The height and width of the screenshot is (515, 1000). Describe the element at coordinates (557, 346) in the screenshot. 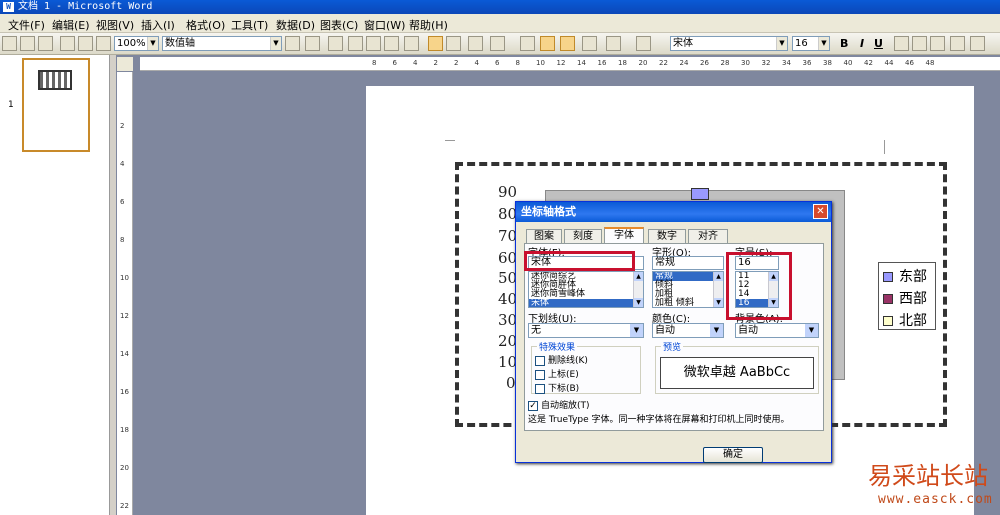

I see `effects-title: 特殊效果` at that location.